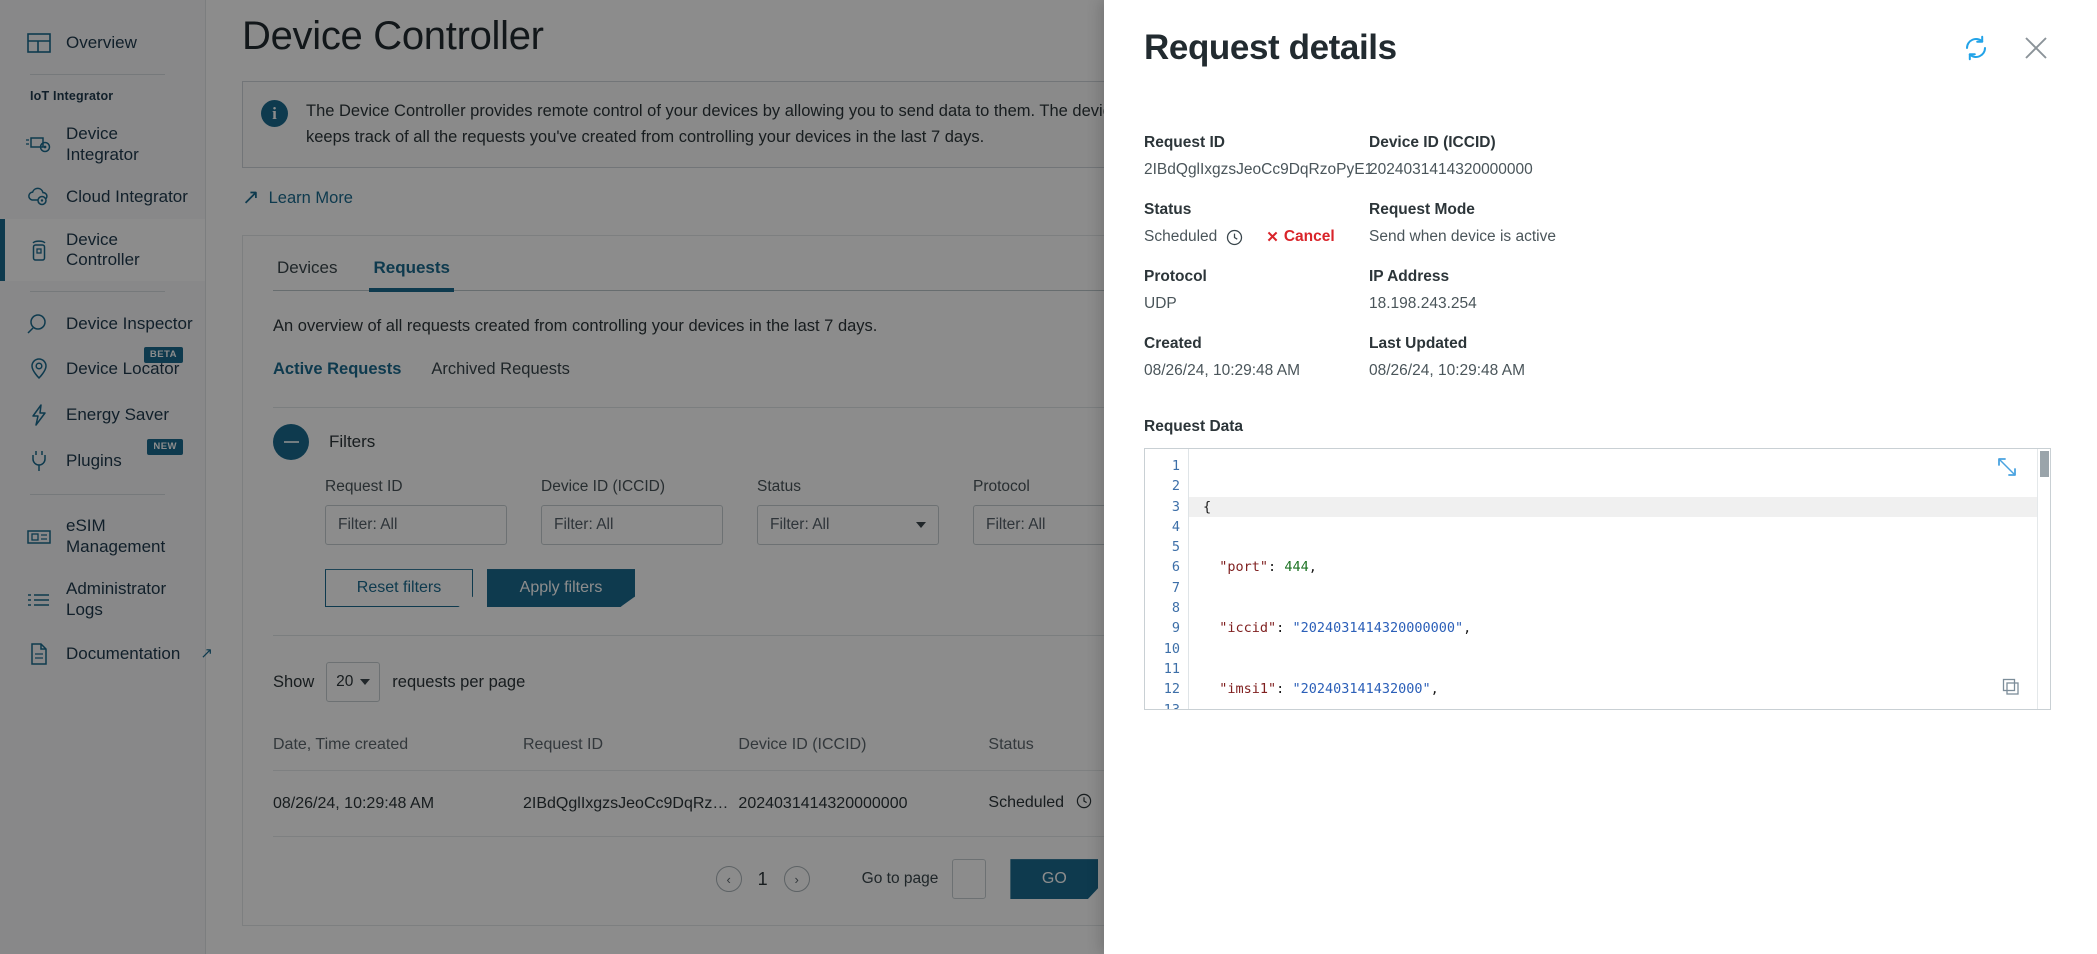 The width and height of the screenshot is (2097, 954). What do you see at coordinates (310, 198) in the screenshot?
I see `learn-more-label: Learn More` at bounding box center [310, 198].